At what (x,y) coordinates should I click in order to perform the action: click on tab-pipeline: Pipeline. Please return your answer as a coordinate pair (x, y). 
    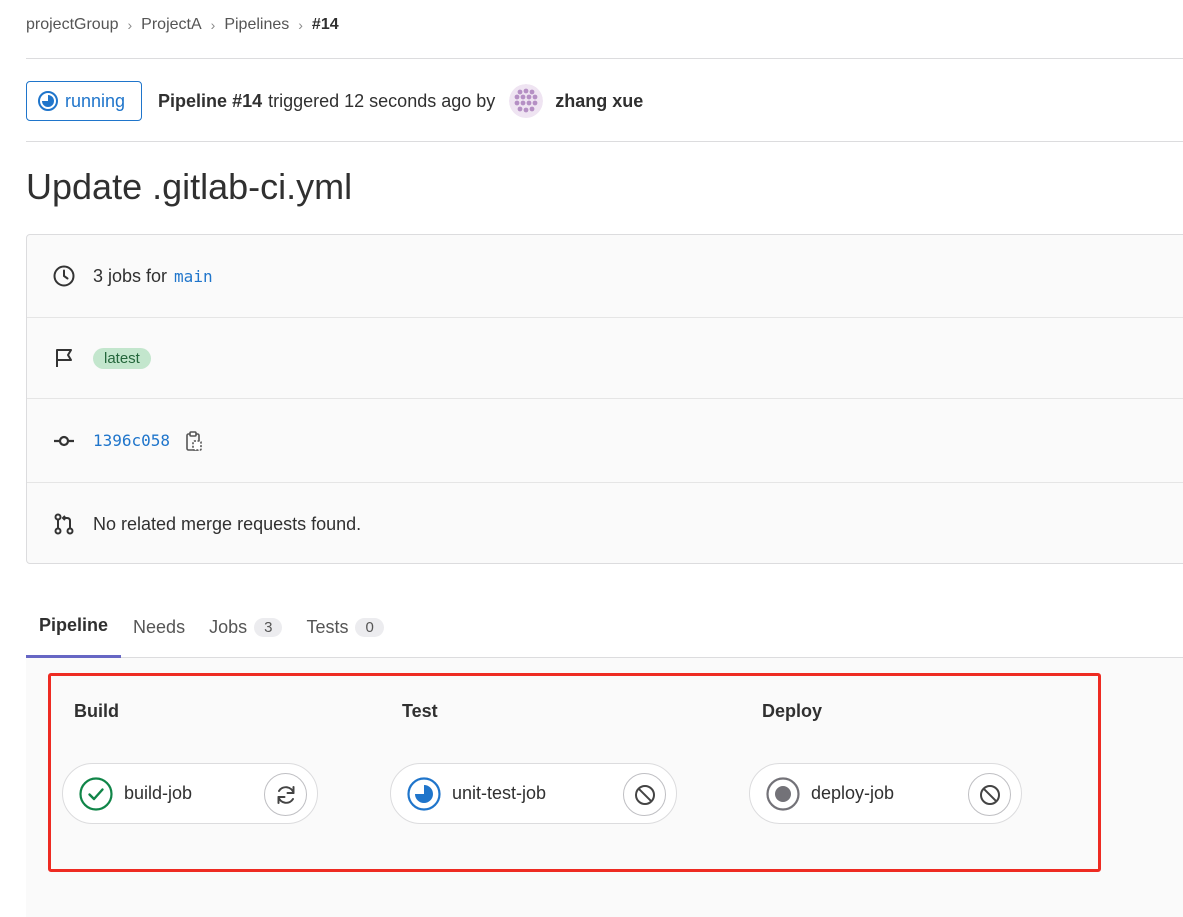
    Looking at the image, I should click on (74, 627).